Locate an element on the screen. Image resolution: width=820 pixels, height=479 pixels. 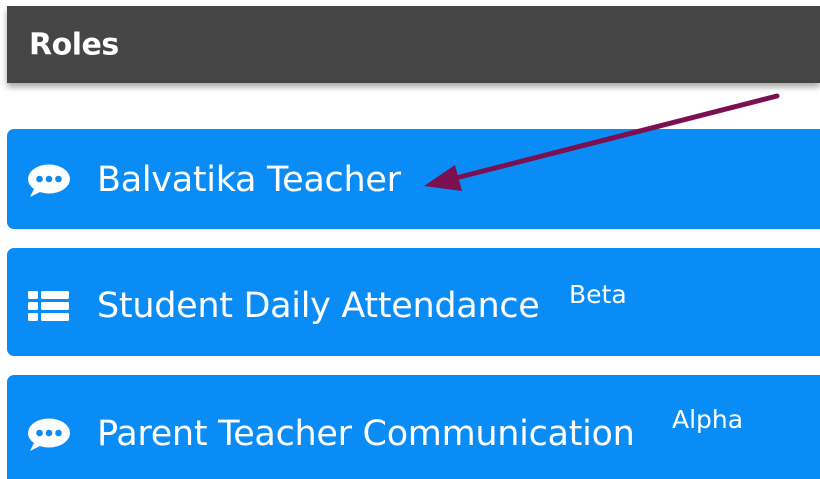
role-label: Balvatika Teacher is located at coordinates (249, 180).